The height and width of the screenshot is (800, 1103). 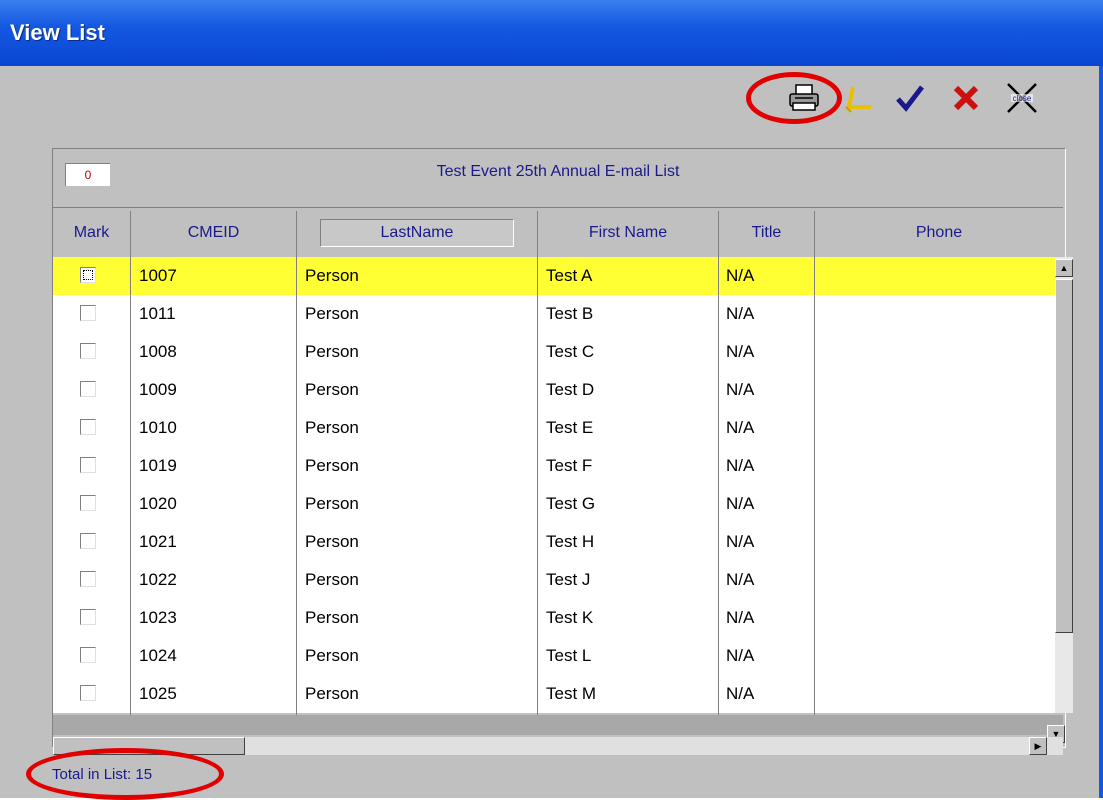 I want to click on table-row: 1009 Person Test D N/A, so click(x=554, y=390).